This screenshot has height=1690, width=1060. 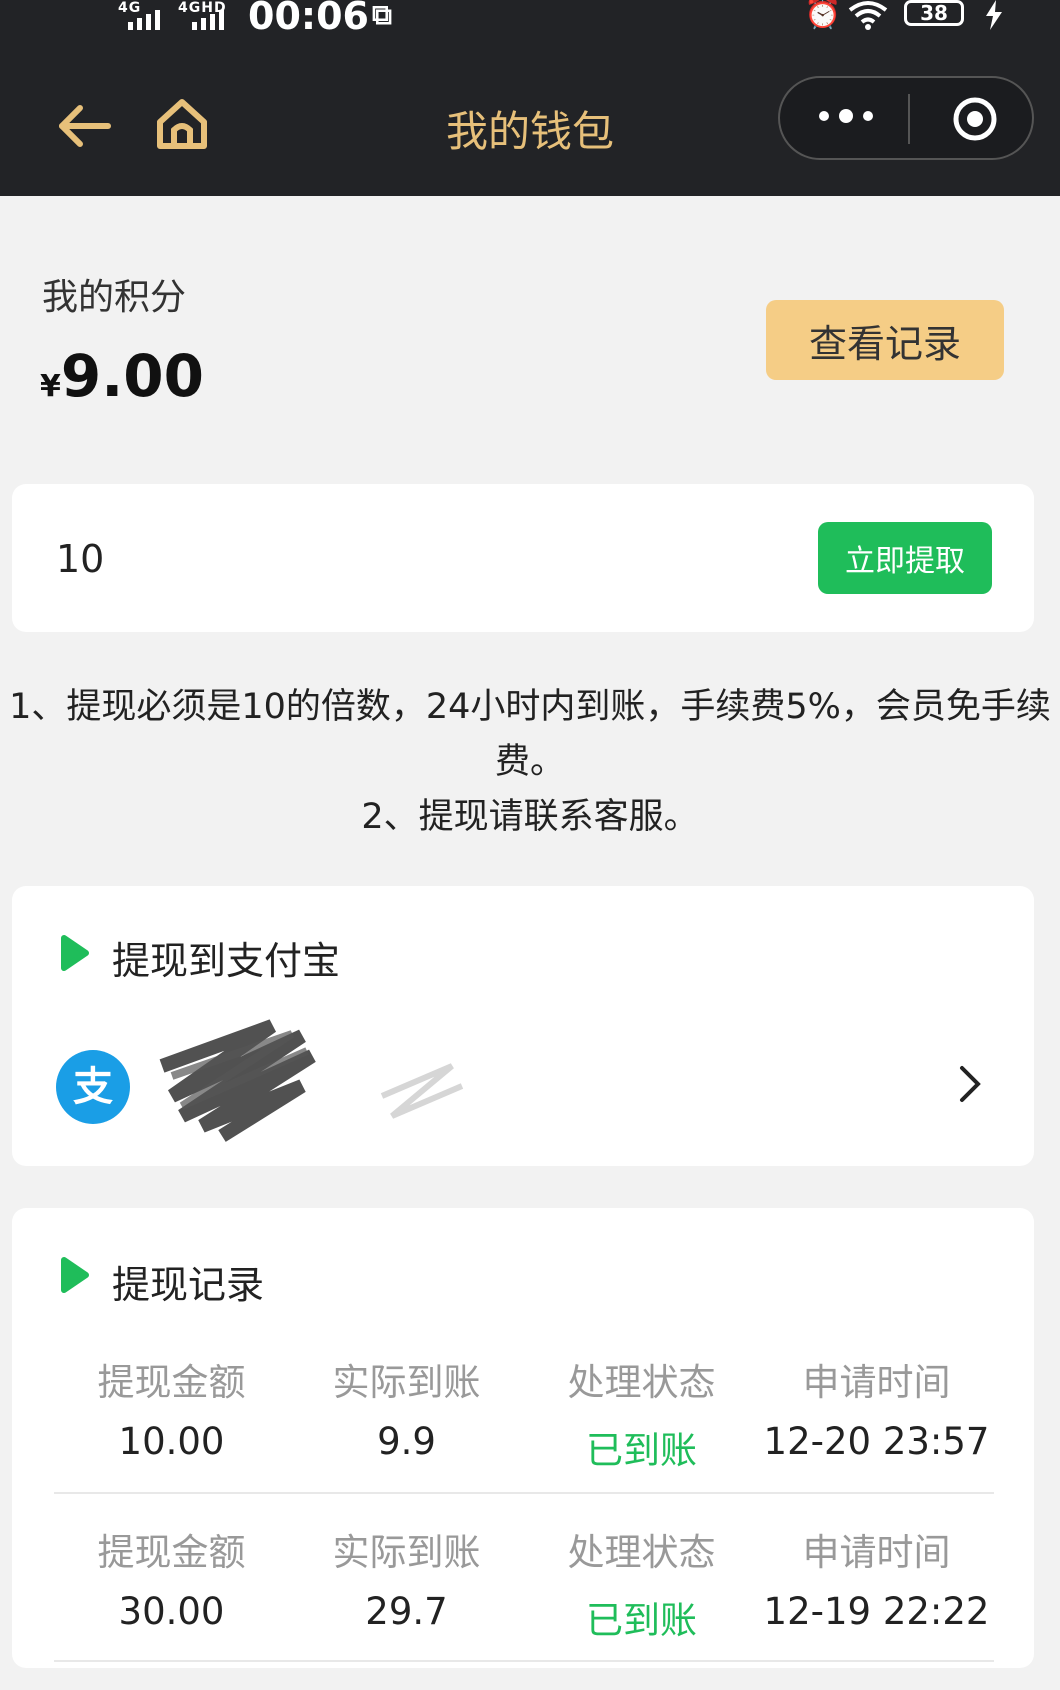 What do you see at coordinates (970, 1084) in the screenshot?
I see `chevron-right-icon` at bounding box center [970, 1084].